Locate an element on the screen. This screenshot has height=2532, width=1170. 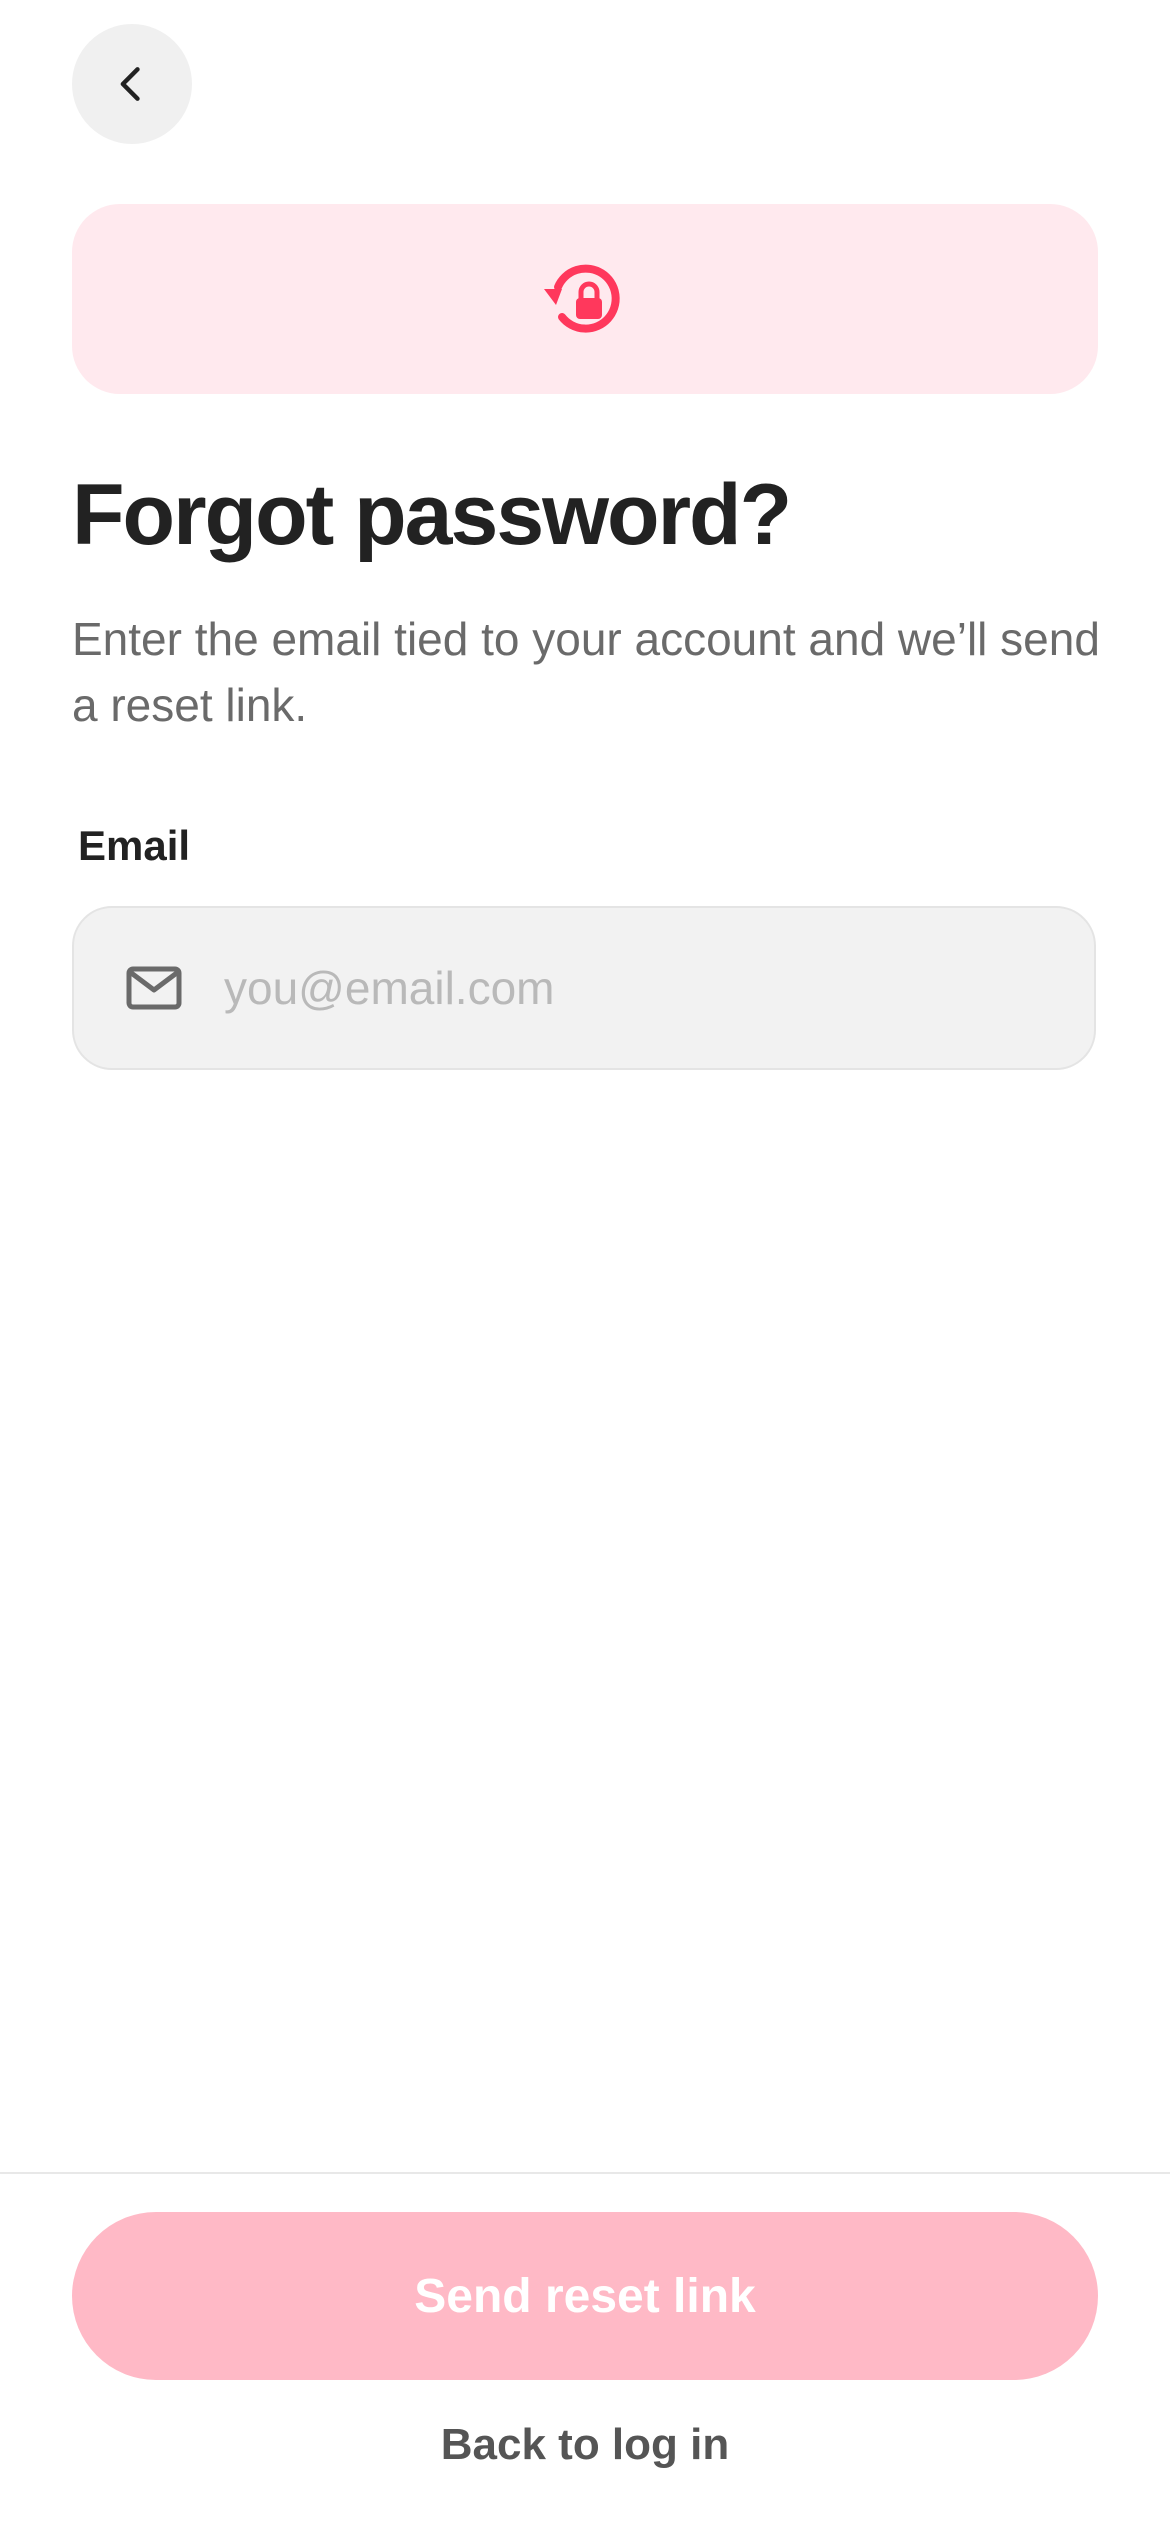
hero-banner is located at coordinates (585, 299).